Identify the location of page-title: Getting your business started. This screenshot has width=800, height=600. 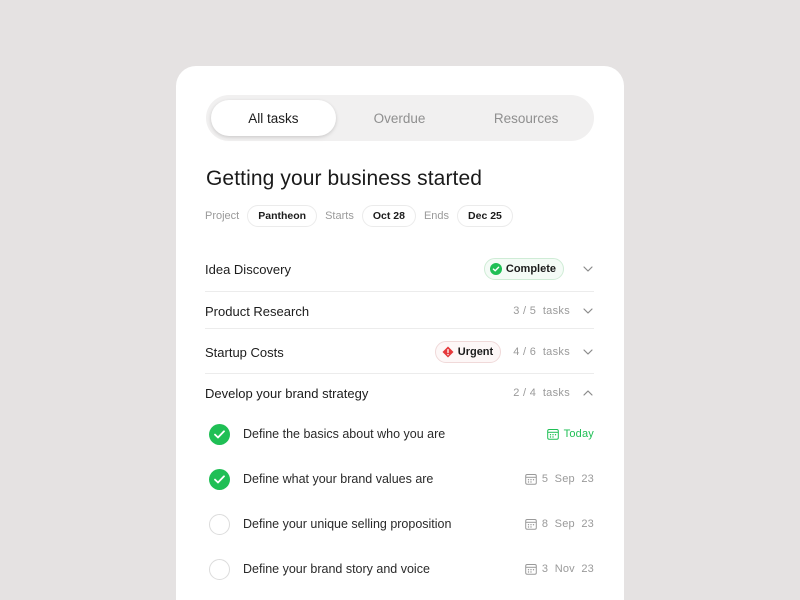
(344, 178).